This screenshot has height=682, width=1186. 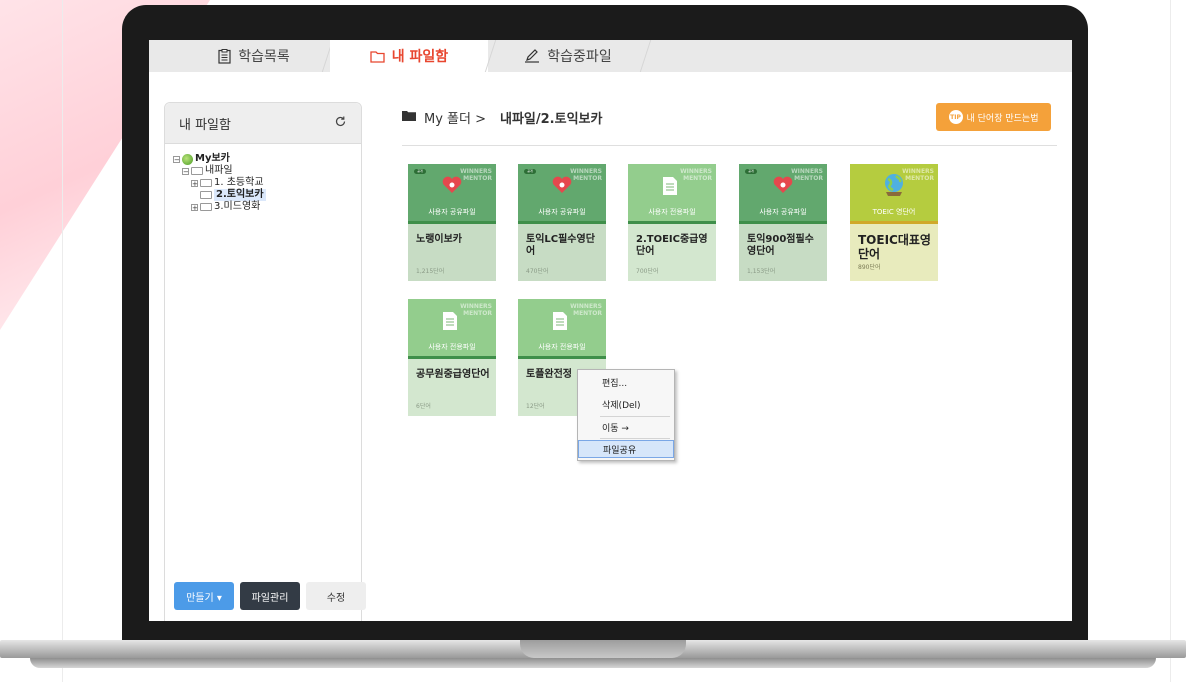 What do you see at coordinates (264, 57) in the screenshot?
I see `tab-label: 학습목록` at bounding box center [264, 57].